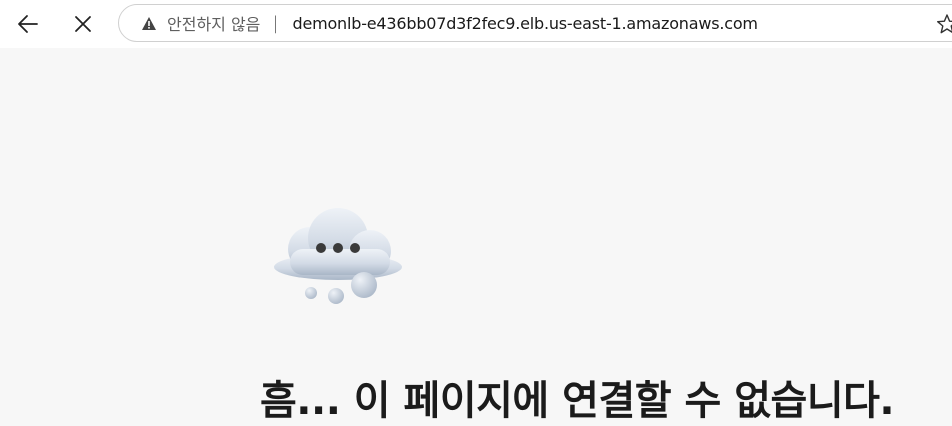 The height and width of the screenshot is (426, 952). Describe the element at coordinates (944, 24) in the screenshot. I see `star-outline-icon` at that location.